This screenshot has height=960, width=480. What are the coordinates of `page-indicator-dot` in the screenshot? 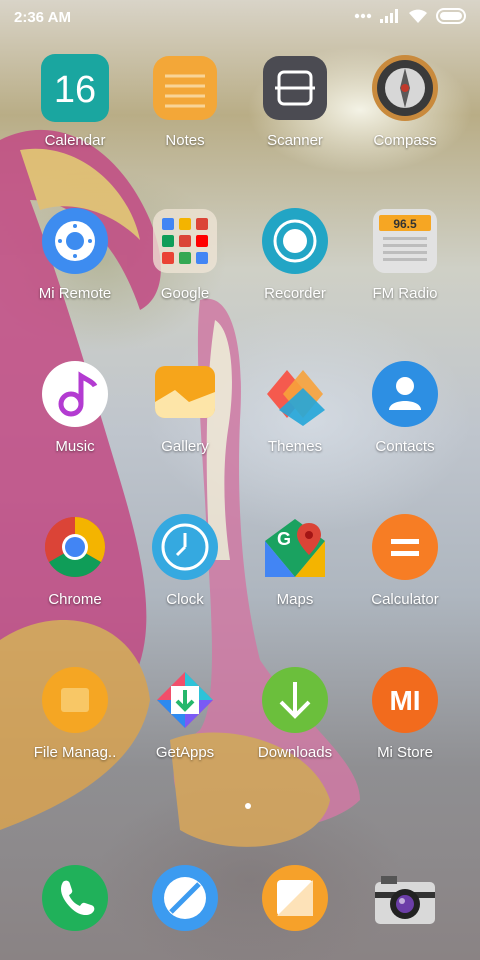 It's located at (248, 806).